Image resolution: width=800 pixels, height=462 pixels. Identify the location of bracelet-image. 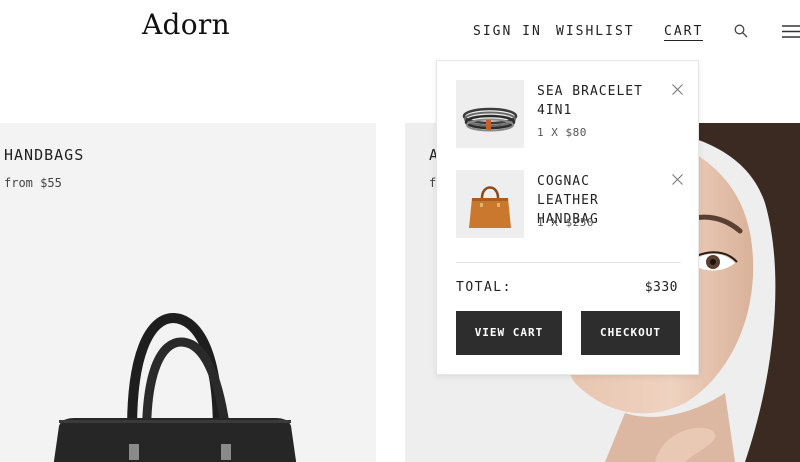
(490, 119).